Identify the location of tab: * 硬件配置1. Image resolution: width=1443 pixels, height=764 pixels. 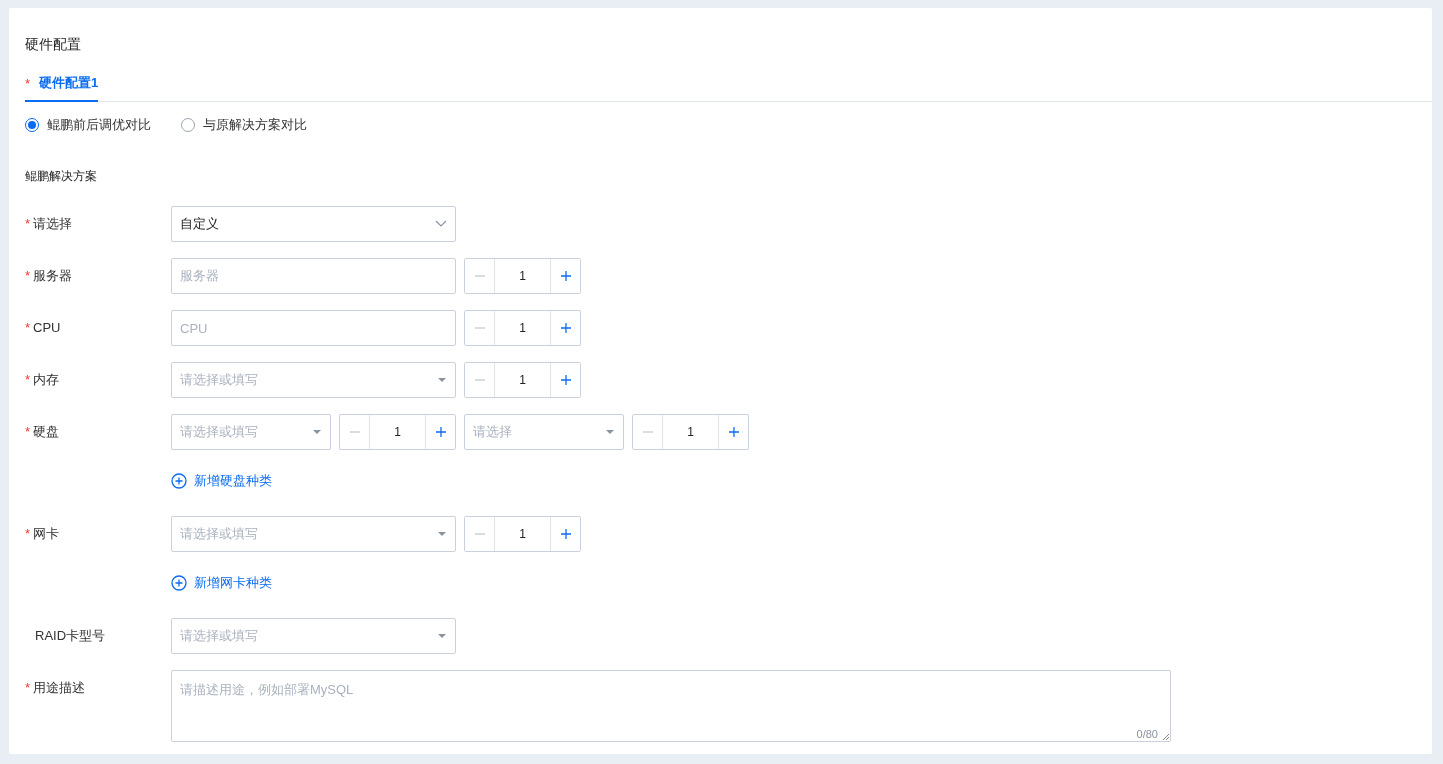
(62, 88).